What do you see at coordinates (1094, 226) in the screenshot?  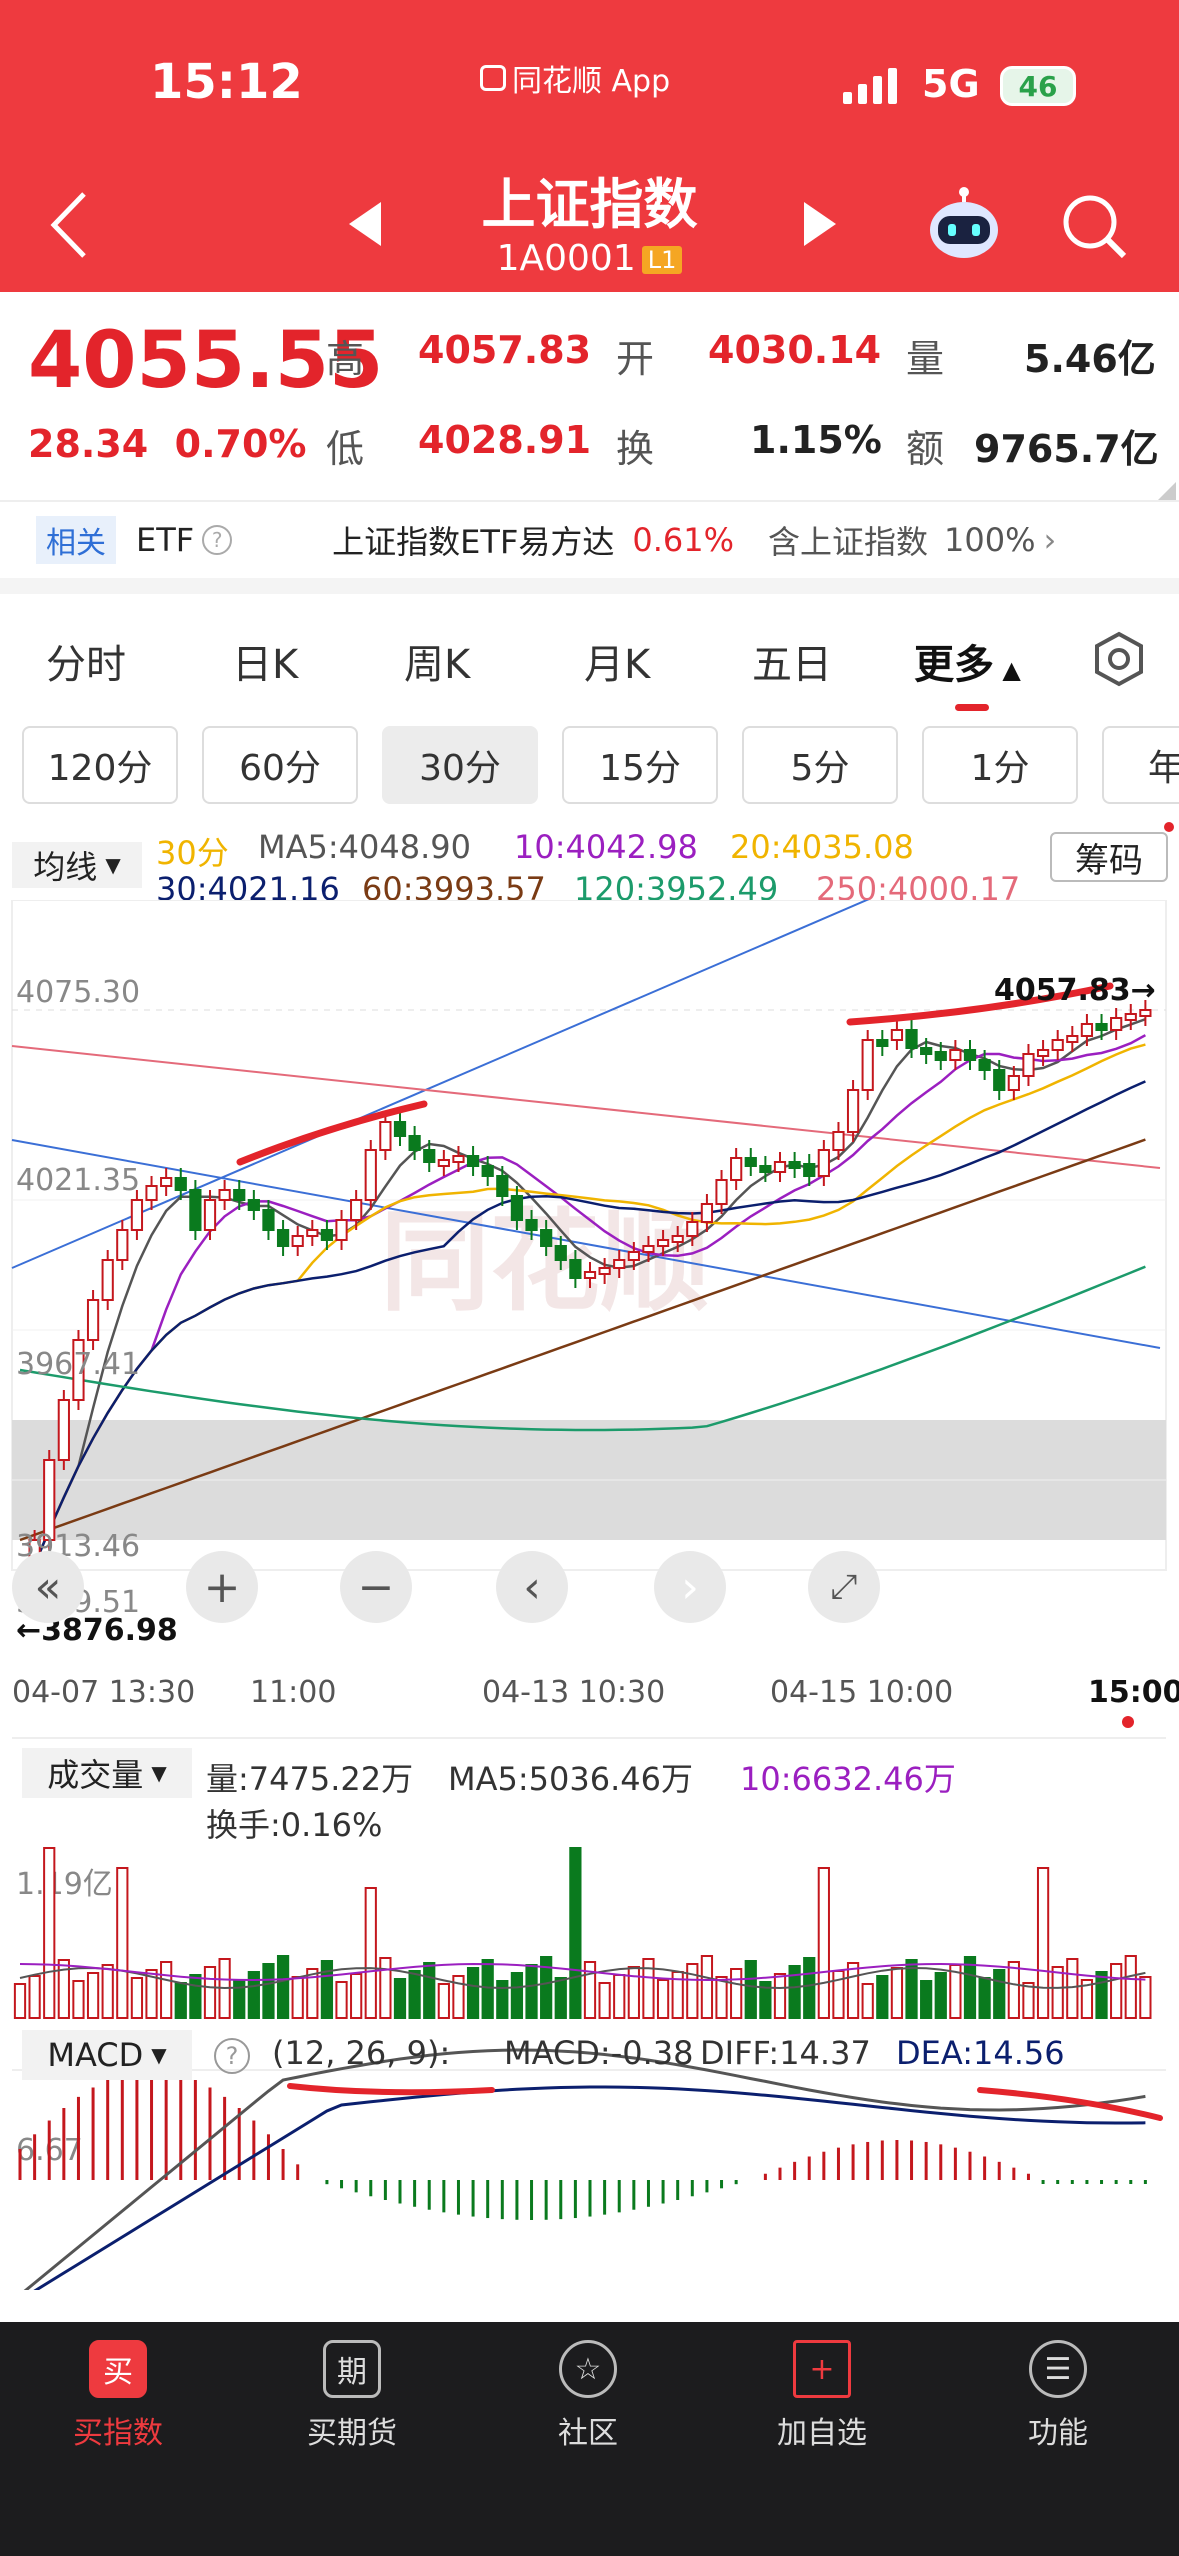 I see `search-icon` at bounding box center [1094, 226].